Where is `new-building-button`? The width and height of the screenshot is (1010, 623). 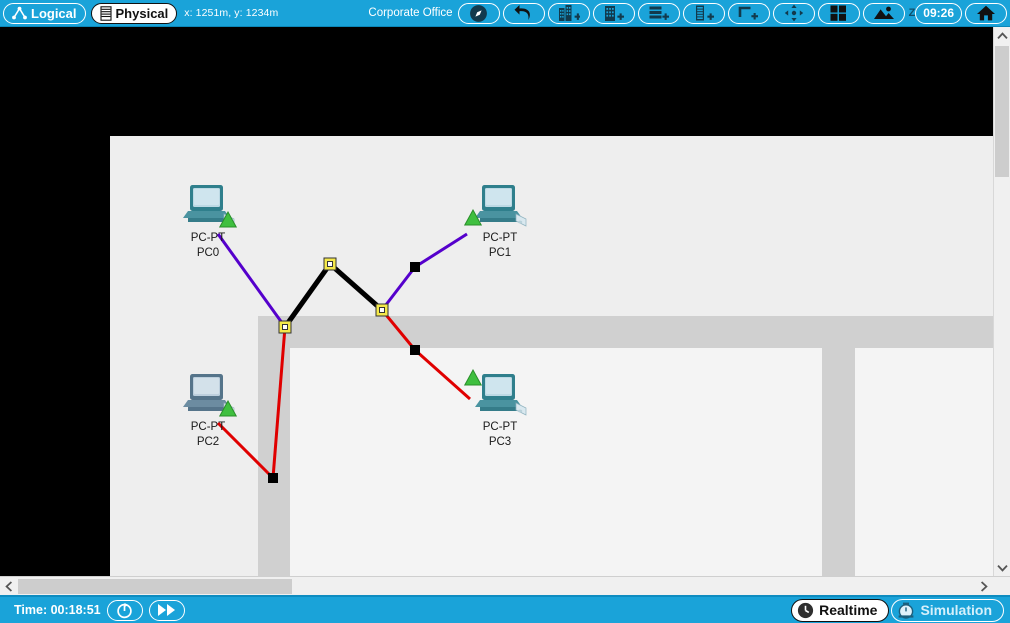 new-building-button is located at coordinates (613, 13).